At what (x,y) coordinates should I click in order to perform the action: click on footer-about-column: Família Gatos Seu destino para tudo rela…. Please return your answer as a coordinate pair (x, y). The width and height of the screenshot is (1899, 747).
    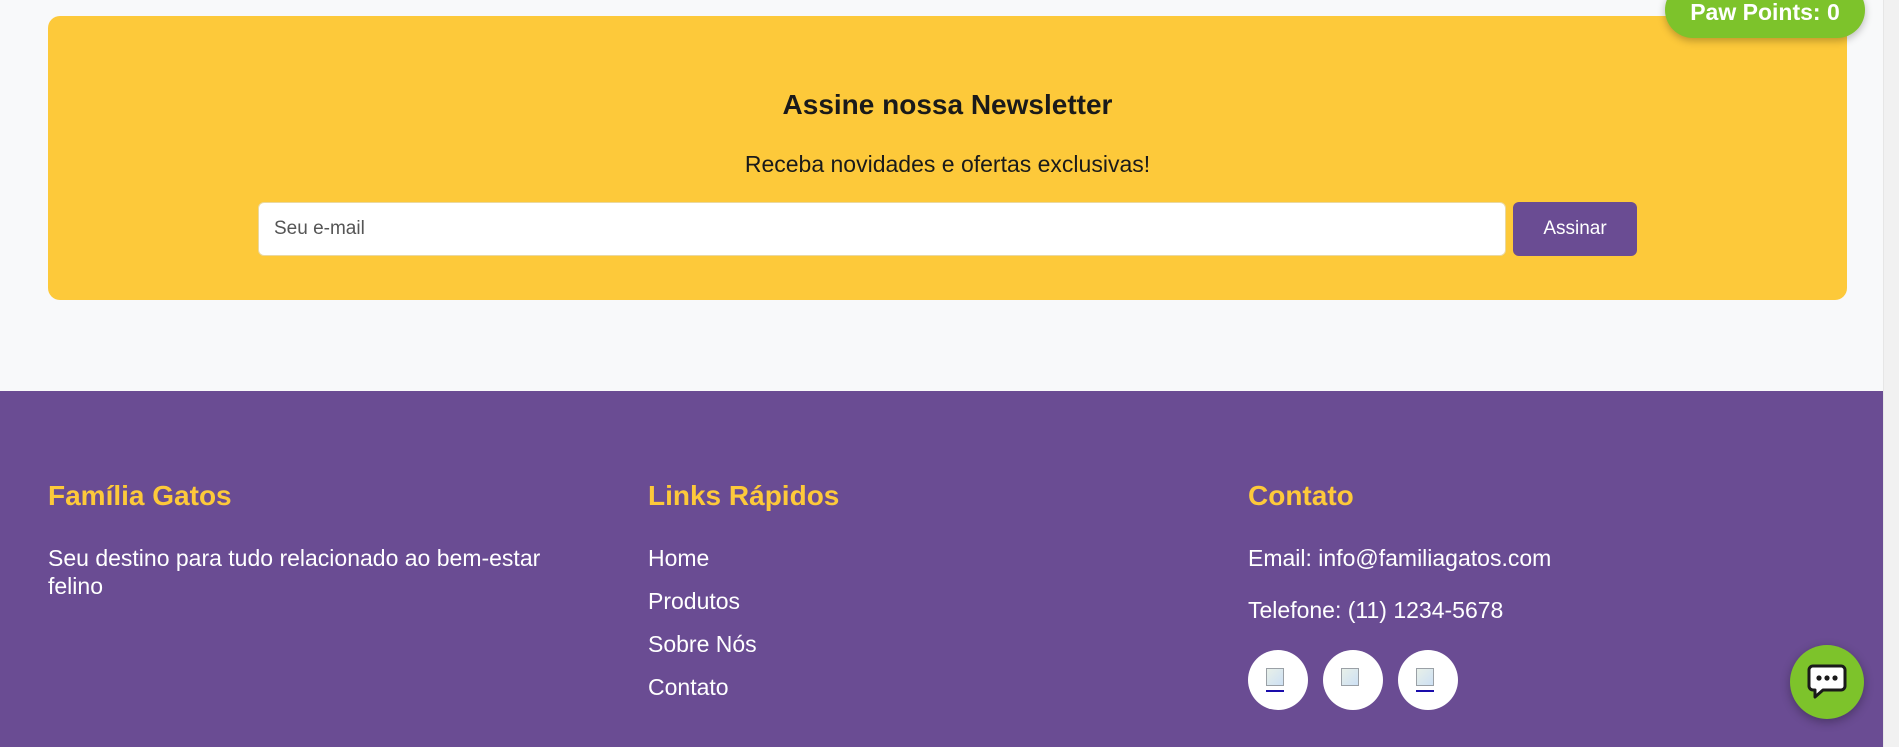
    Looking at the image, I should click on (328, 540).